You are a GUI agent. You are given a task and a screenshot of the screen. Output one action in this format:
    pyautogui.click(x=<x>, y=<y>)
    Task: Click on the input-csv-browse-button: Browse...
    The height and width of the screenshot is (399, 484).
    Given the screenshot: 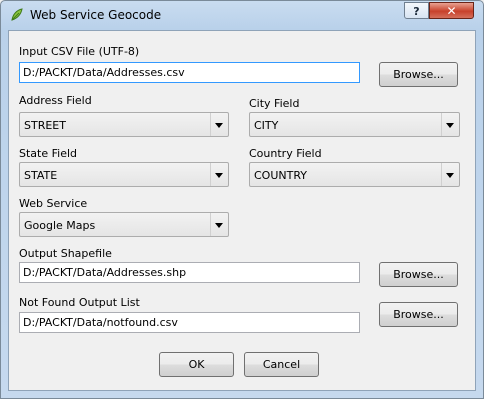 What is the action you would take?
    pyautogui.click(x=418, y=74)
    